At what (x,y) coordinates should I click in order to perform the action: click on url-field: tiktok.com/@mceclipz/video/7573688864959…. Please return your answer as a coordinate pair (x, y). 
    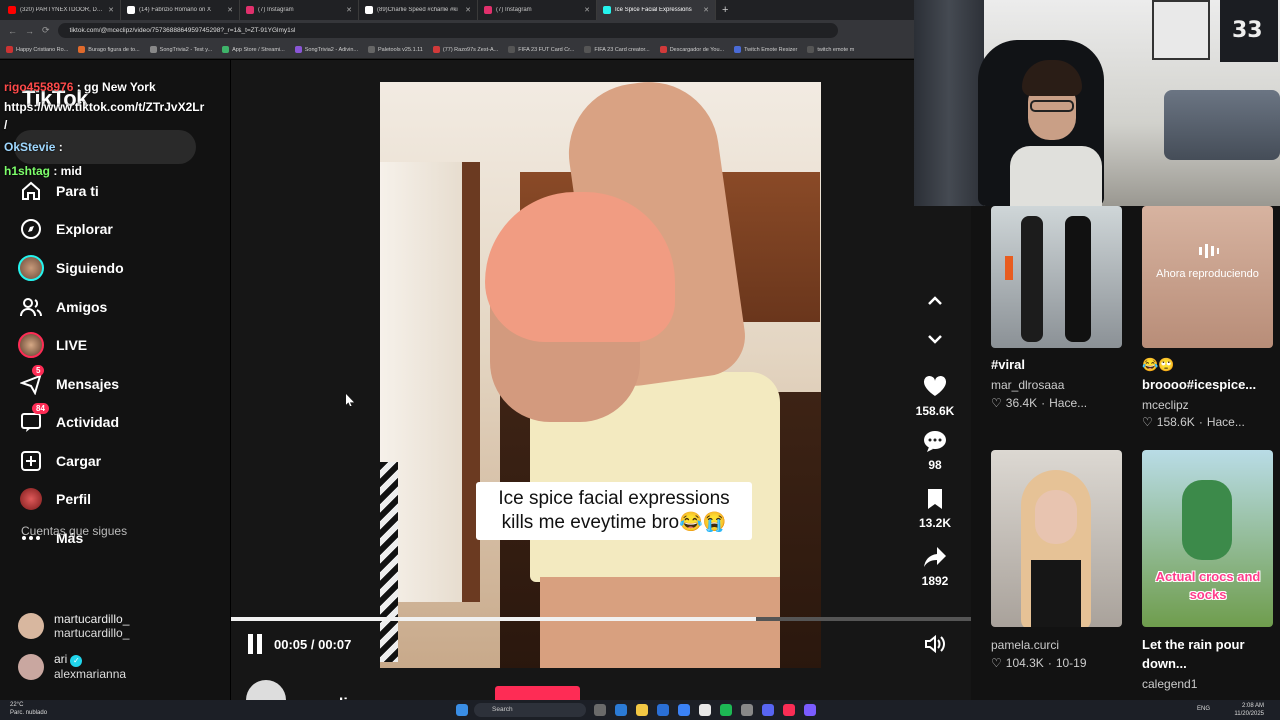
    Looking at the image, I should click on (447, 30).